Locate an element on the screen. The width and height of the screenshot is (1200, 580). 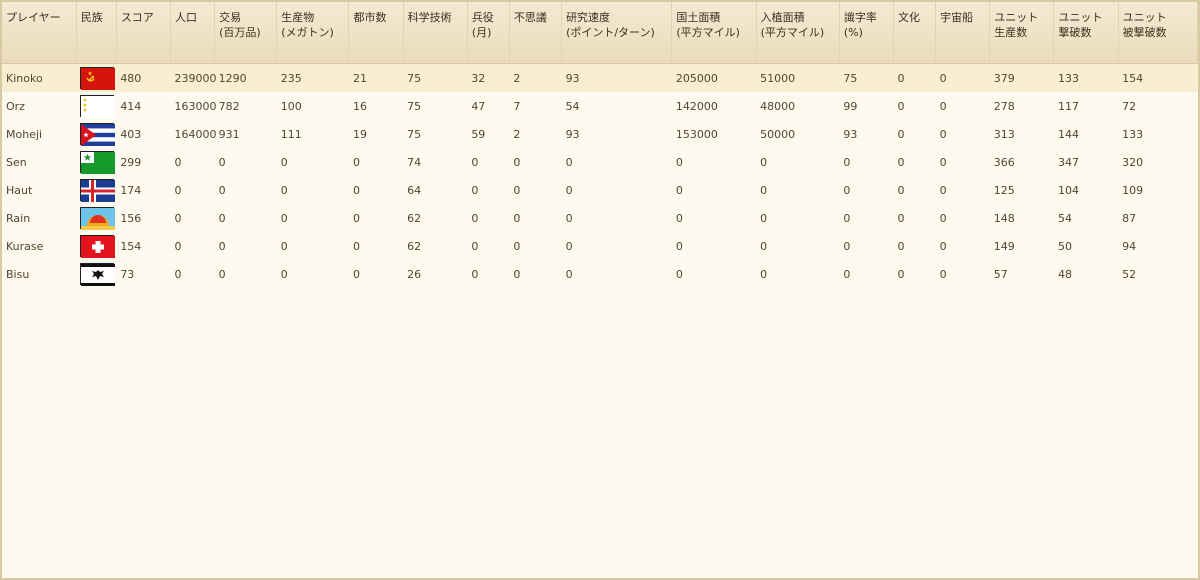
column-header-1: 民族 is located at coordinates (96, 33).